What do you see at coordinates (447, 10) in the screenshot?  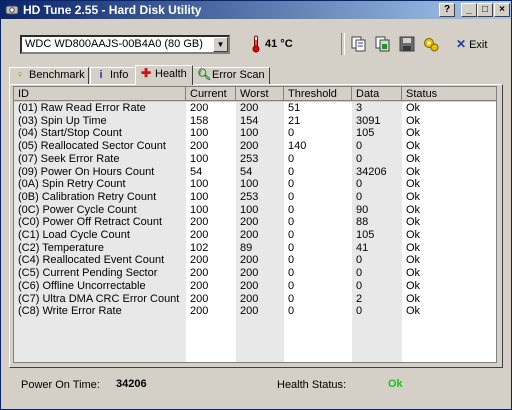 I see `help-button: ?` at bounding box center [447, 10].